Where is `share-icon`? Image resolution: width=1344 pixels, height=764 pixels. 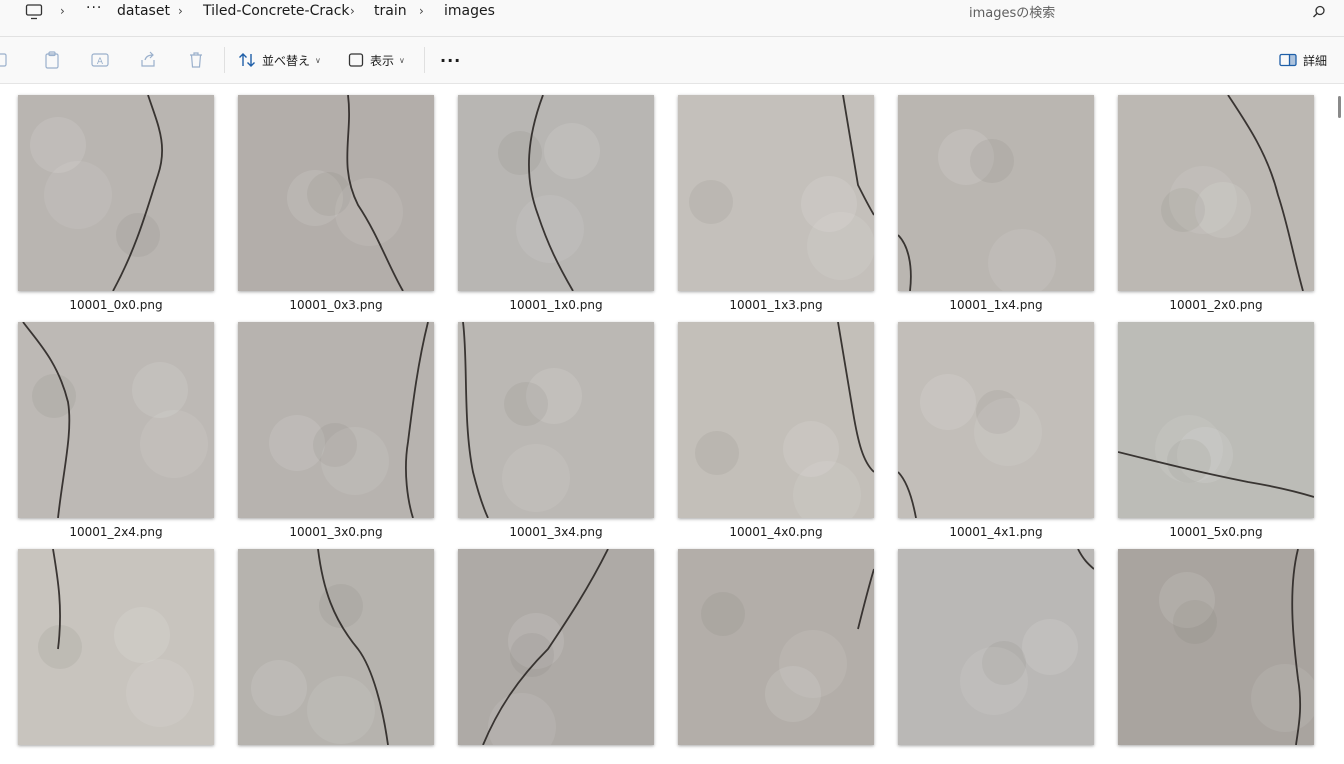 share-icon is located at coordinates (148, 60).